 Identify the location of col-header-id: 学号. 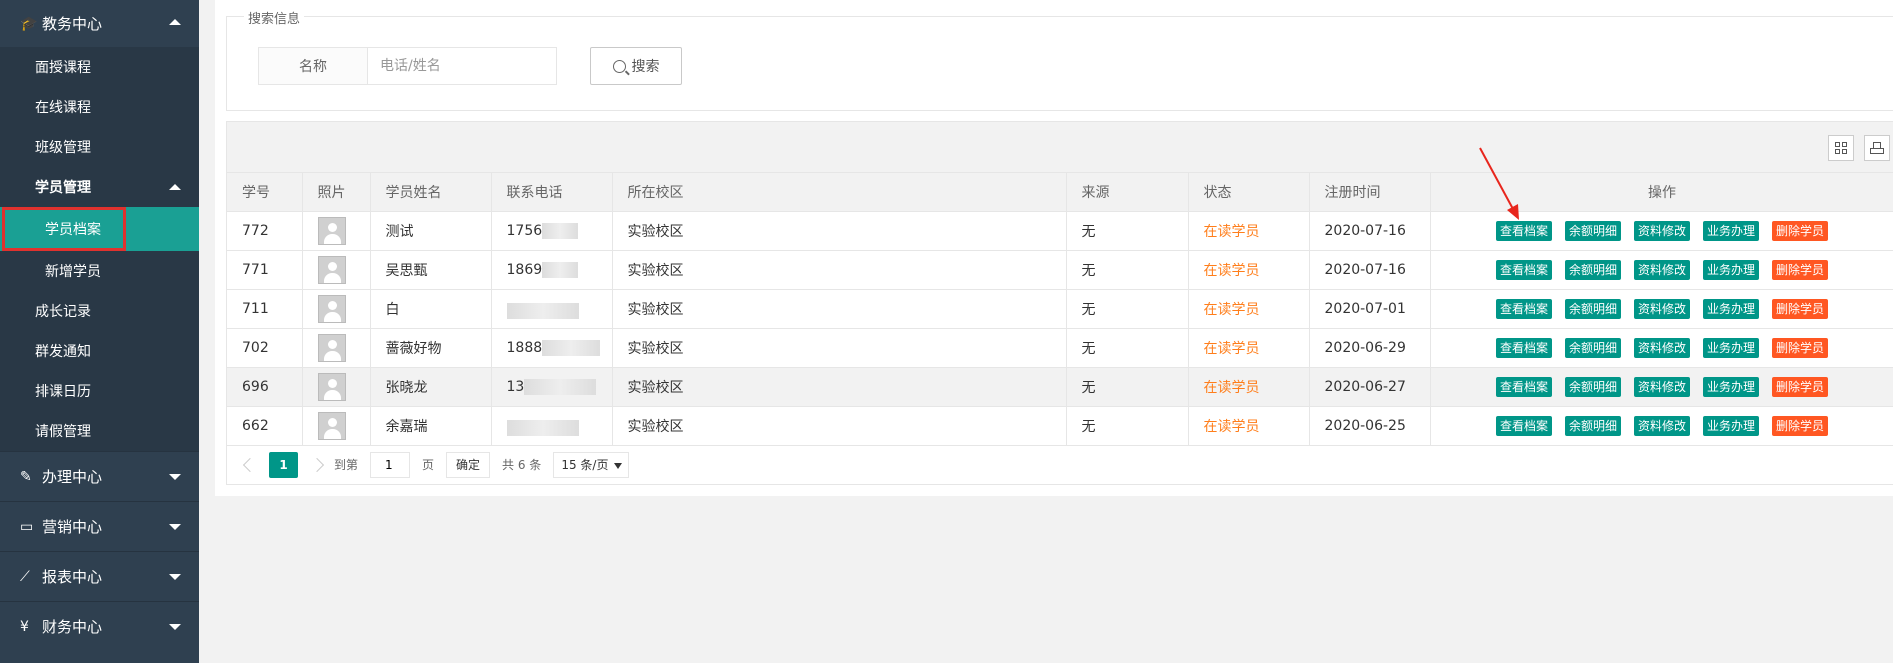
(265, 192).